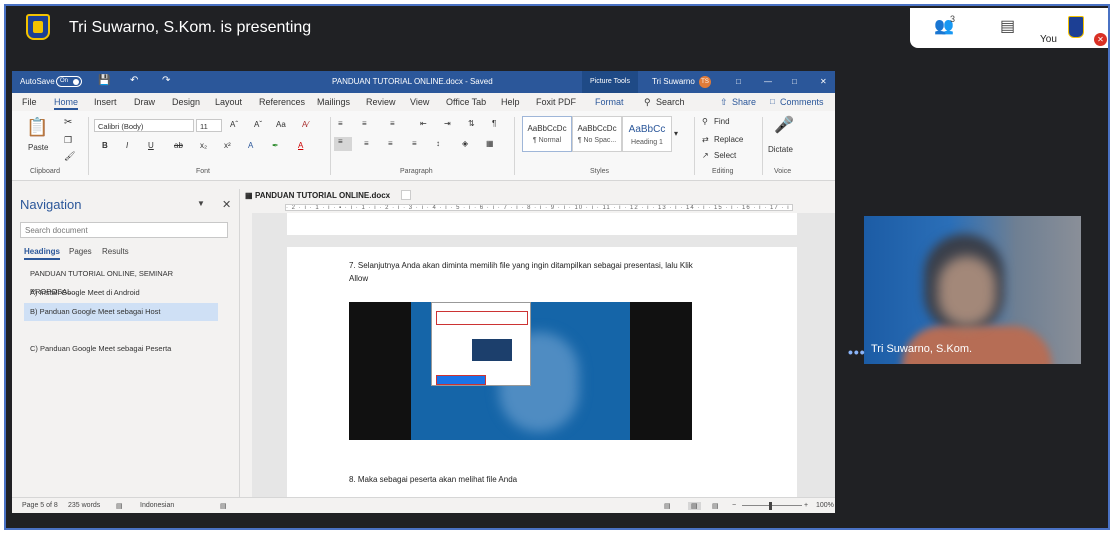  I want to click on tab-home: Home, so click(66, 103).